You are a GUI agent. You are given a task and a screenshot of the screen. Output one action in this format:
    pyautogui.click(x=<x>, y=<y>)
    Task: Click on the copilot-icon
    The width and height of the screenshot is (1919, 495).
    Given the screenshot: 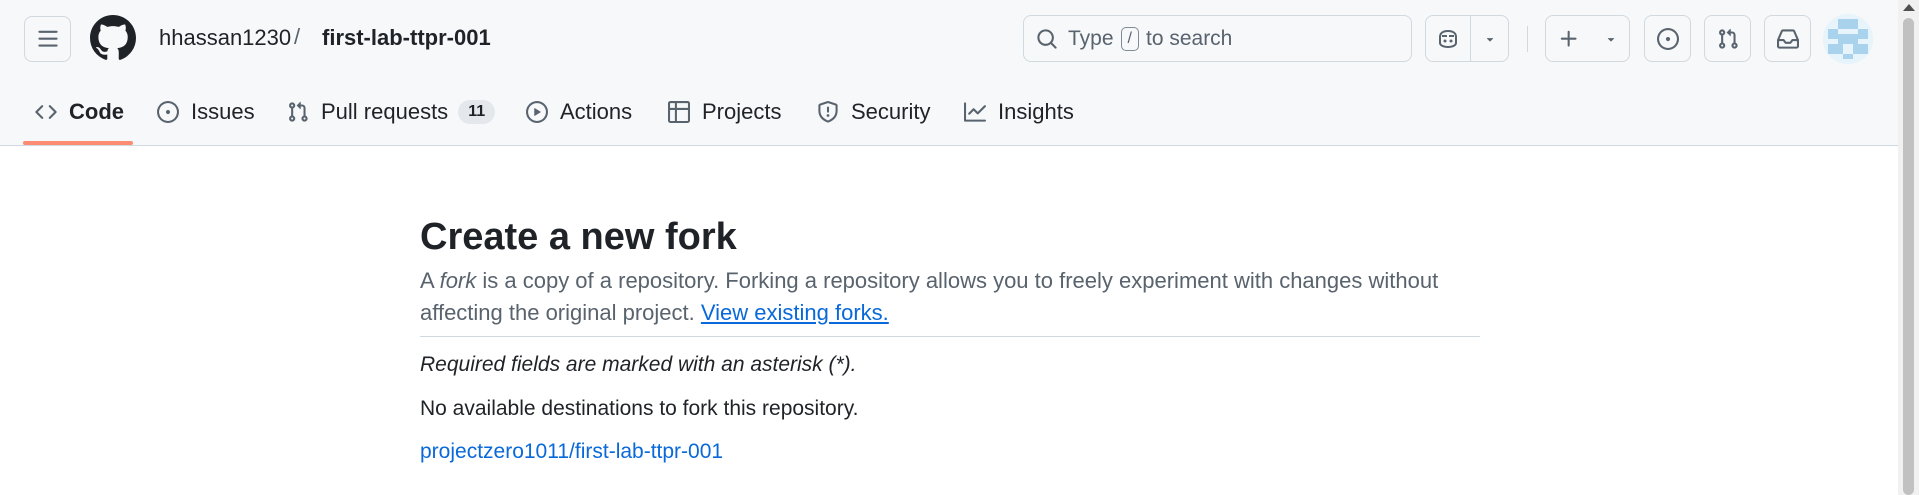 What is the action you would take?
    pyautogui.click(x=1448, y=38)
    